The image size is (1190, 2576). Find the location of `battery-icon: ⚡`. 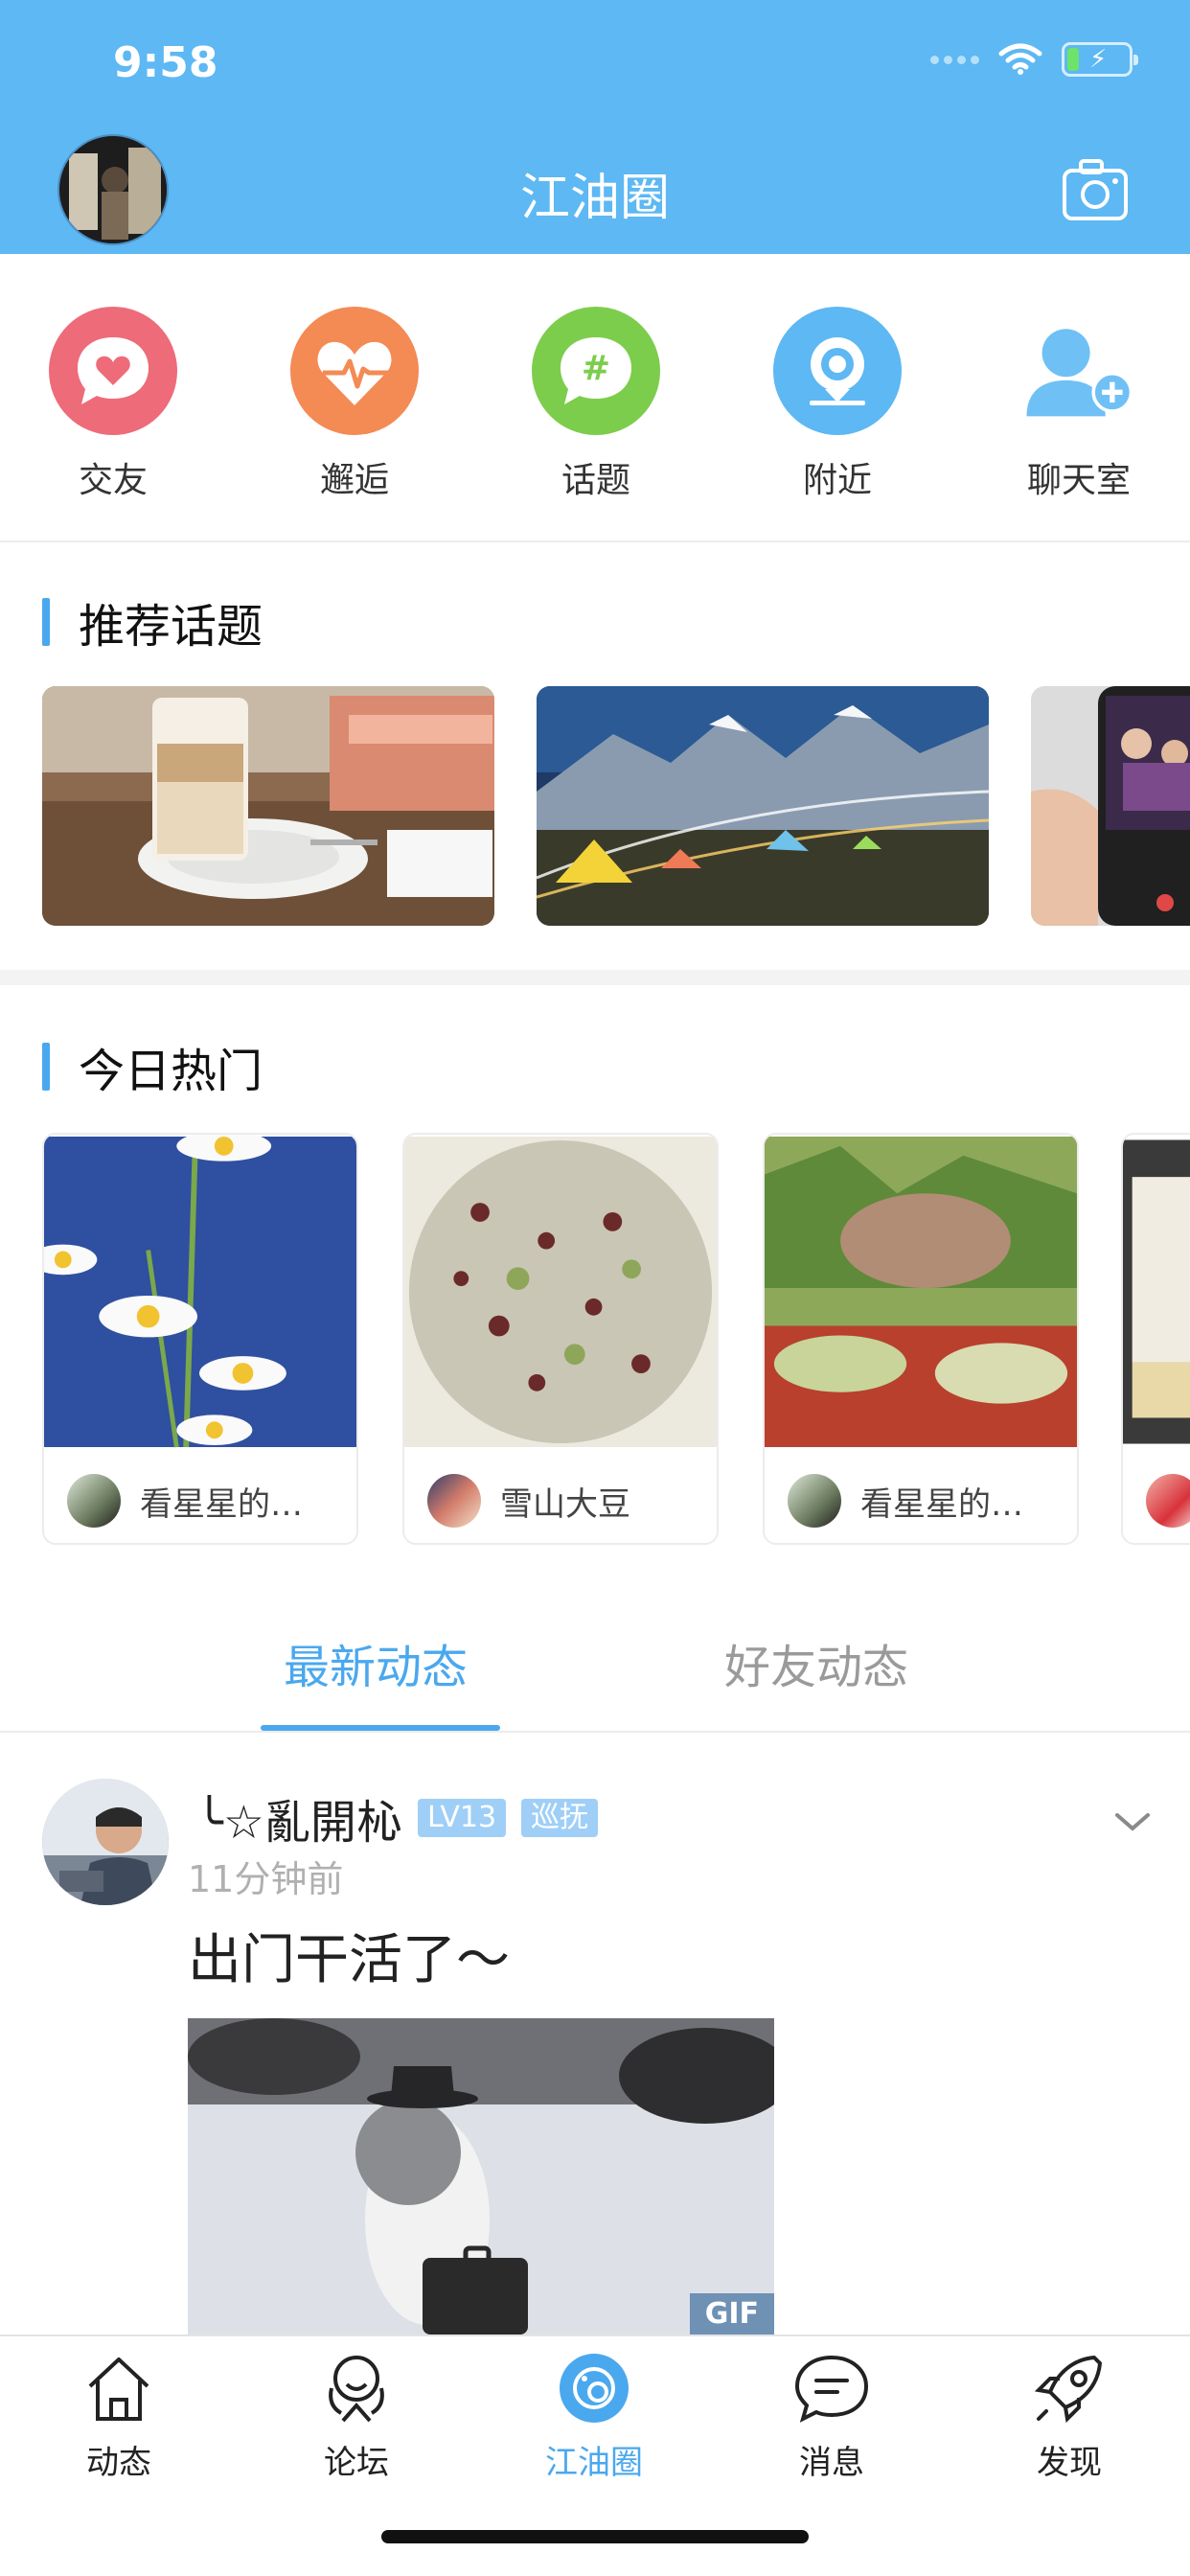

battery-icon: ⚡ is located at coordinates (1100, 59).